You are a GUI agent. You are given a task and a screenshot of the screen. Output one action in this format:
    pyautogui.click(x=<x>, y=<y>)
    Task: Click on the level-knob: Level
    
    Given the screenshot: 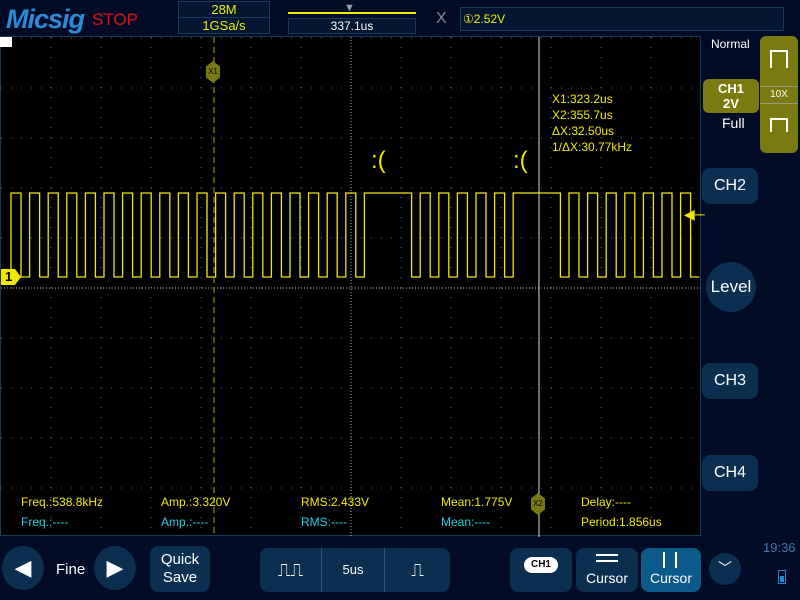 What is the action you would take?
    pyautogui.click(x=731, y=287)
    